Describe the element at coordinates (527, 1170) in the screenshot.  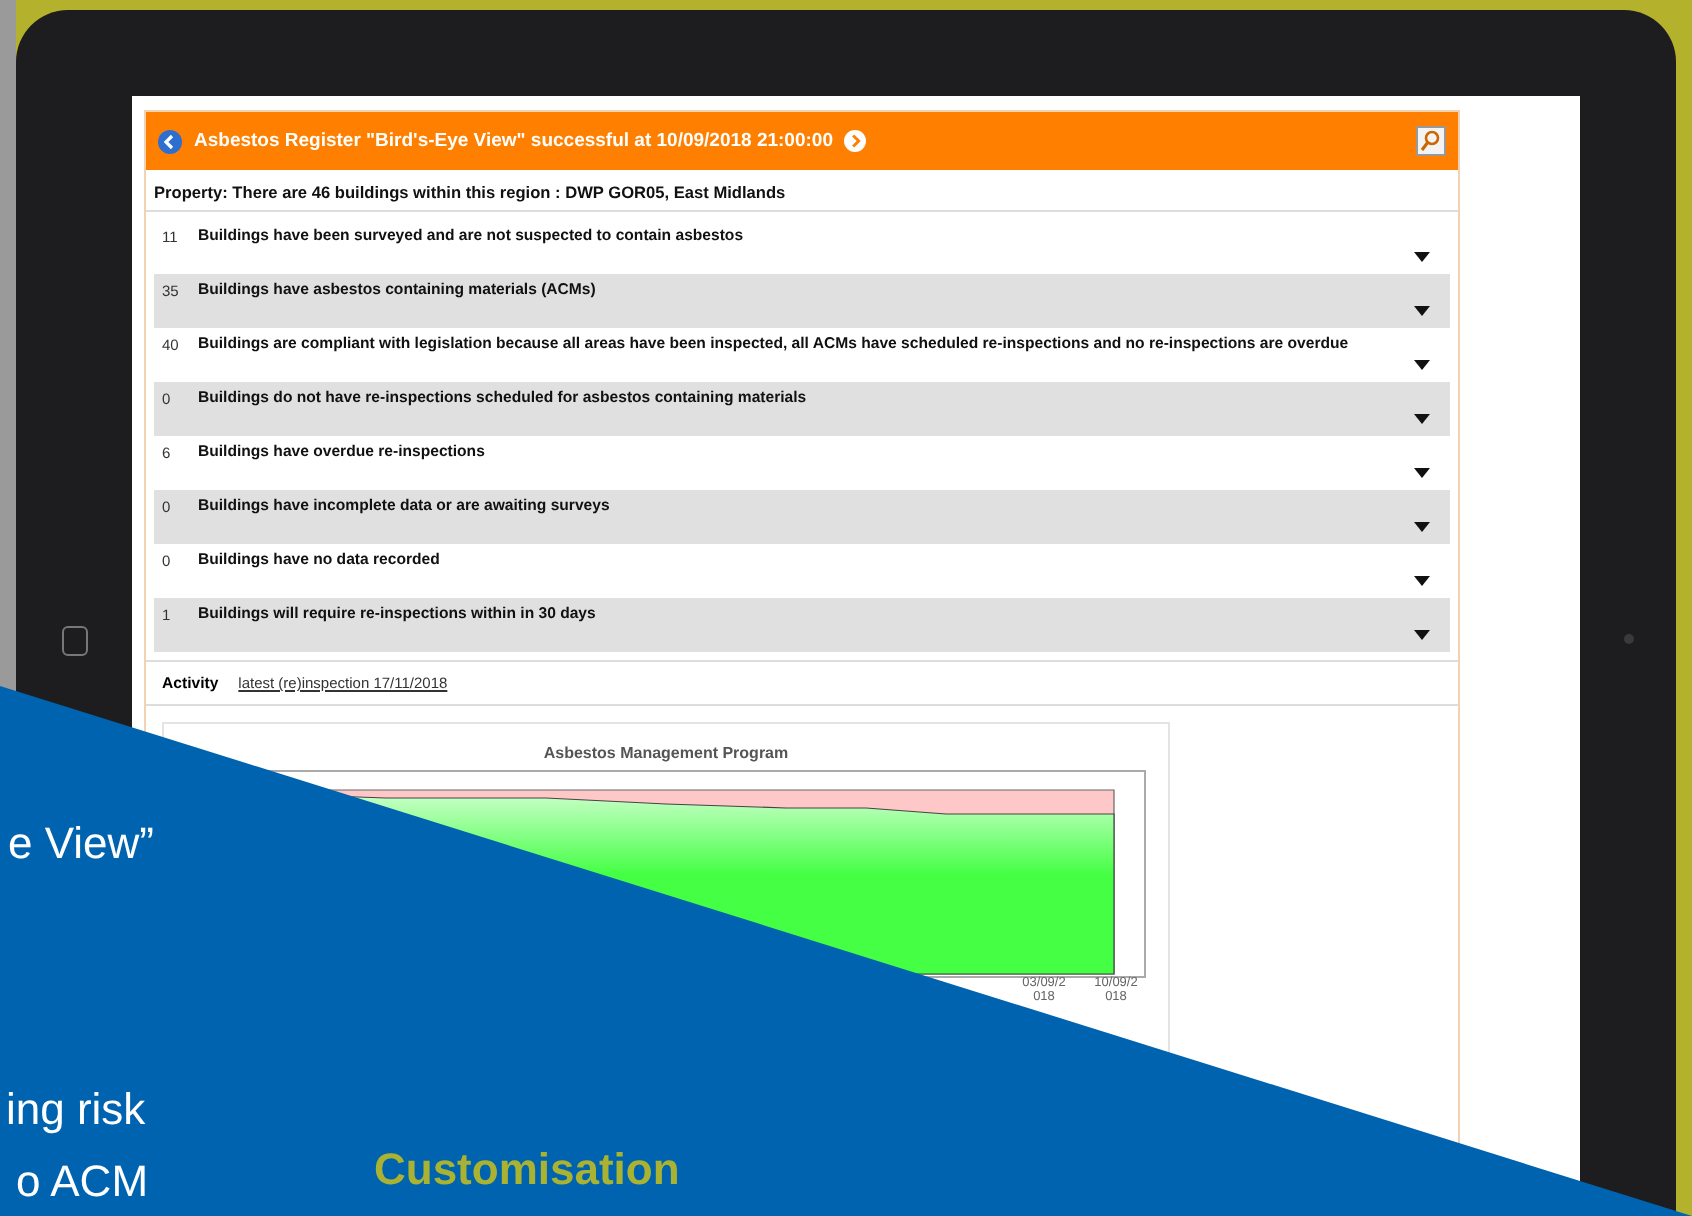
I see `banner-heading: Customisation` at that location.